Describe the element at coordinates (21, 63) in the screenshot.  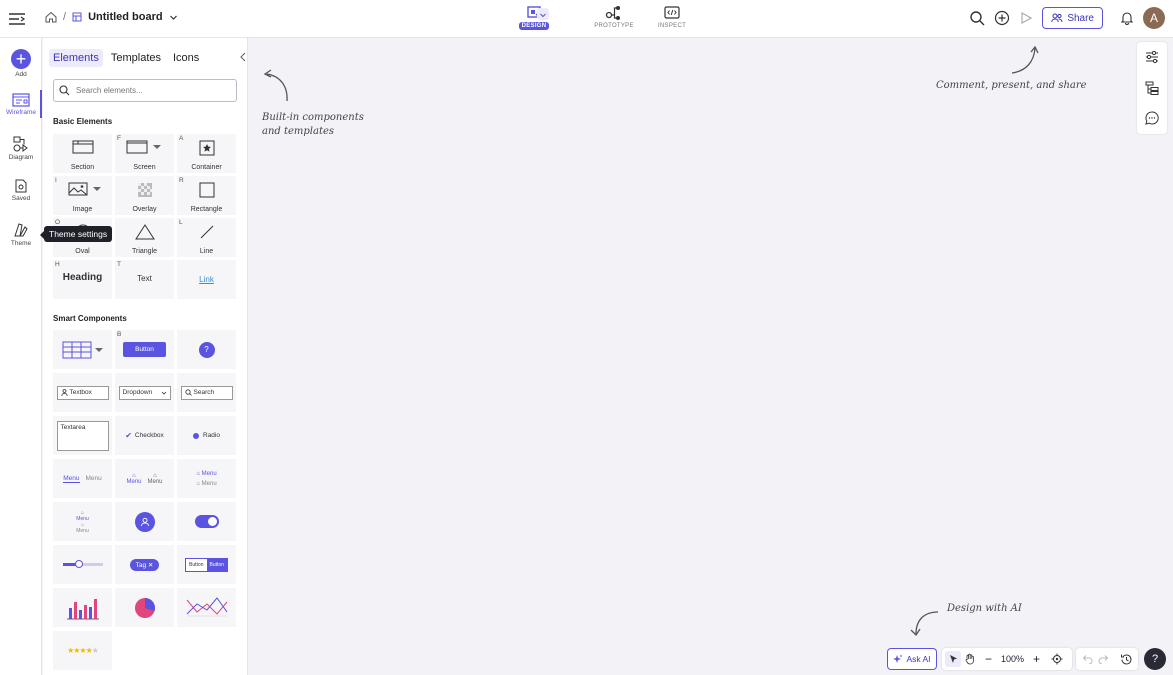
I see `rail-item-add: + Add` at that location.